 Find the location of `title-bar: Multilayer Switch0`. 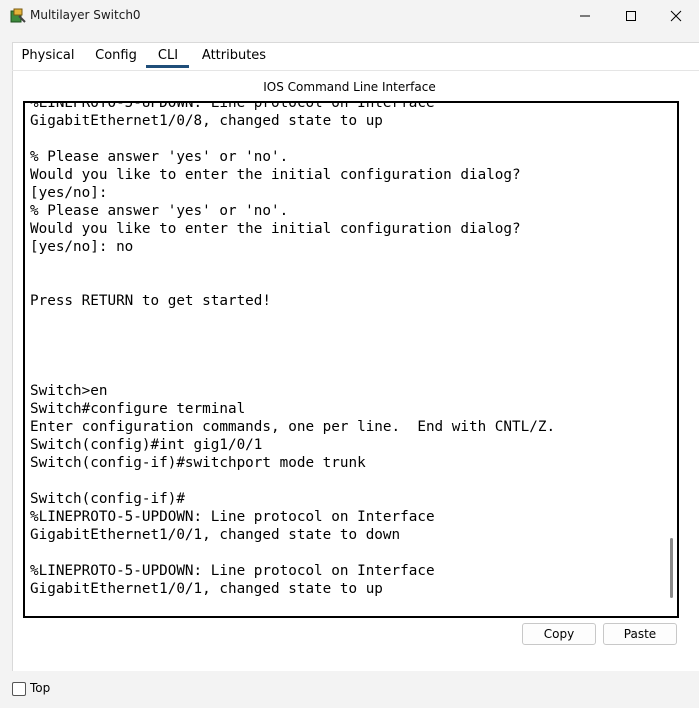

title-bar: Multilayer Switch0 is located at coordinates (349, 16).